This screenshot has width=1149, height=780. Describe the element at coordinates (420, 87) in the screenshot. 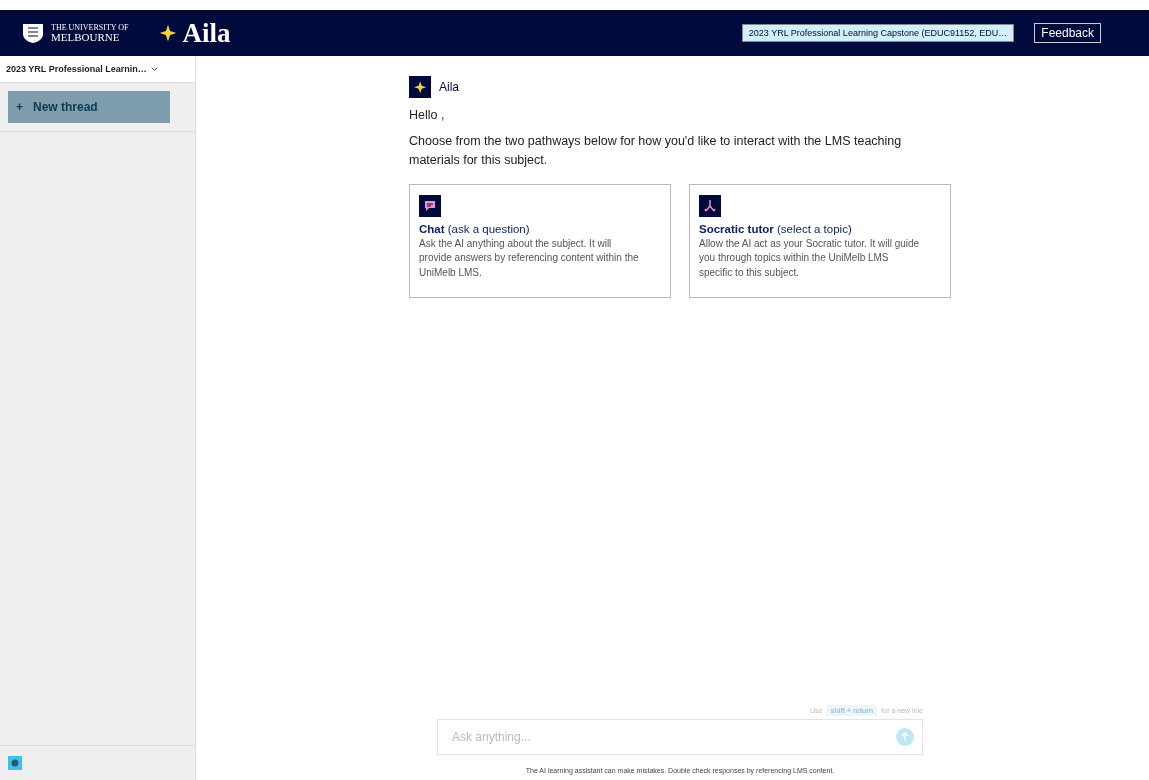

I see `assistant-avatar` at that location.